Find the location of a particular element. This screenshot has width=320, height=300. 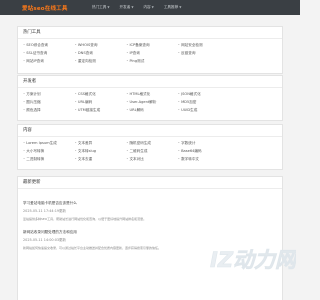

tool-link: 二进制转换 is located at coordinates (47, 159).